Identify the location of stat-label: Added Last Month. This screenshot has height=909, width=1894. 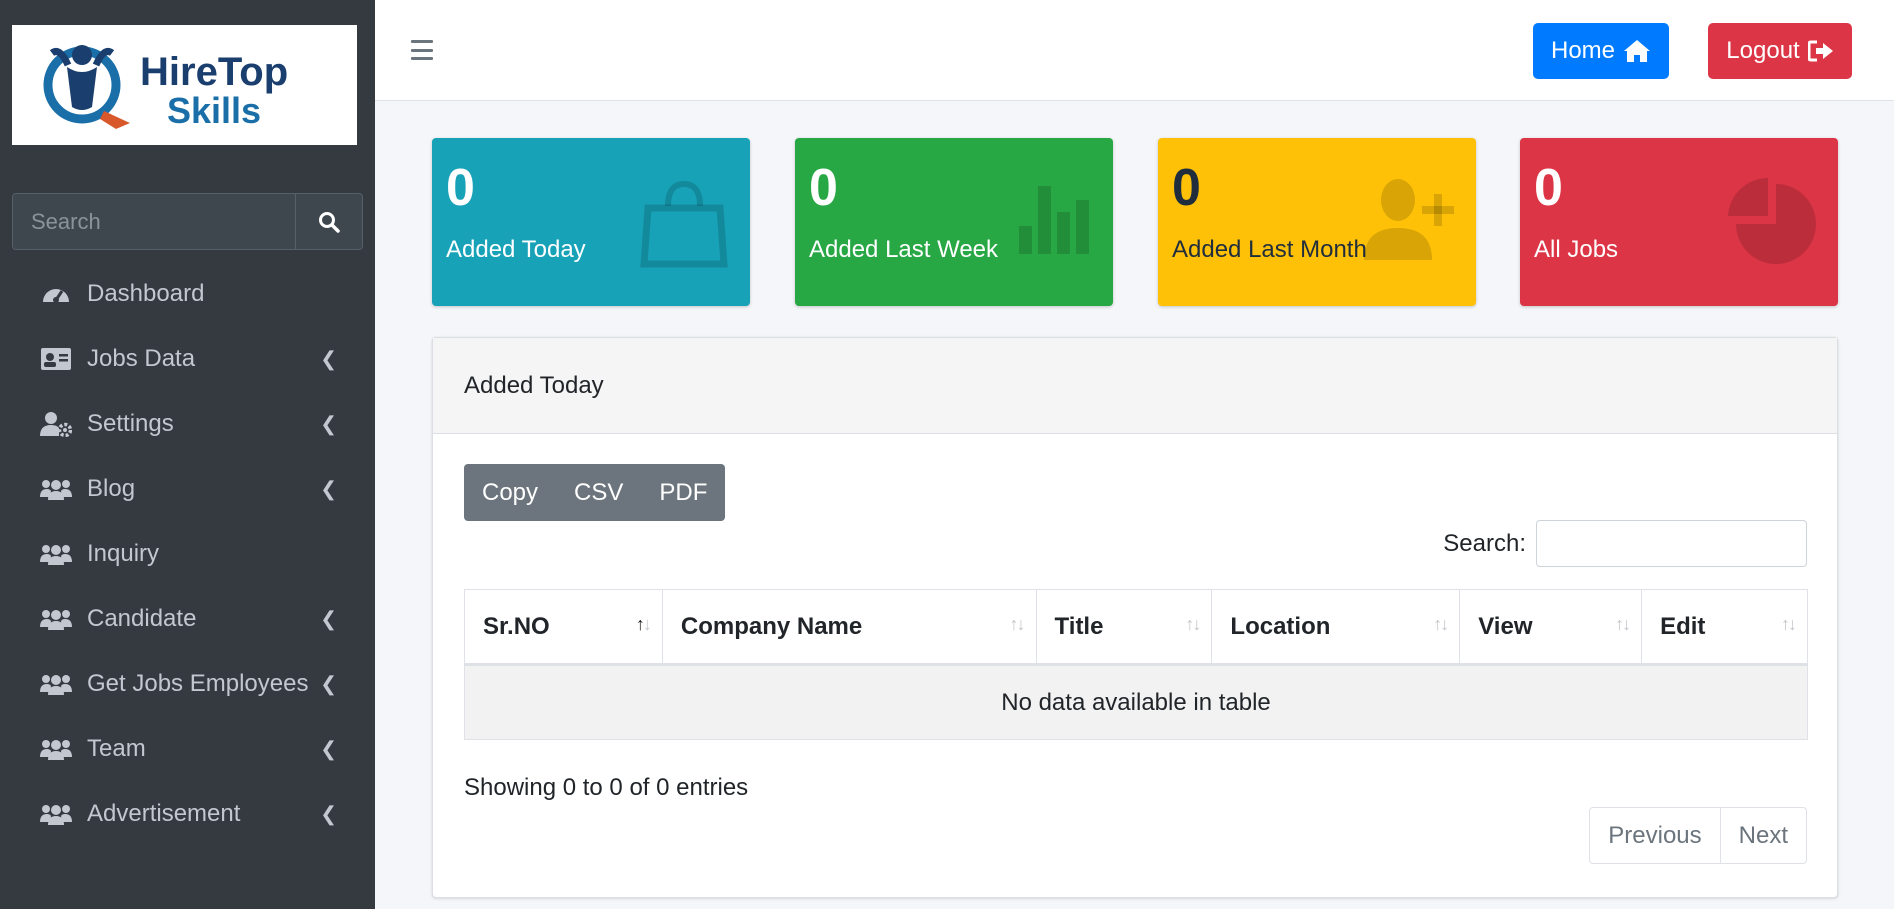
(1269, 249).